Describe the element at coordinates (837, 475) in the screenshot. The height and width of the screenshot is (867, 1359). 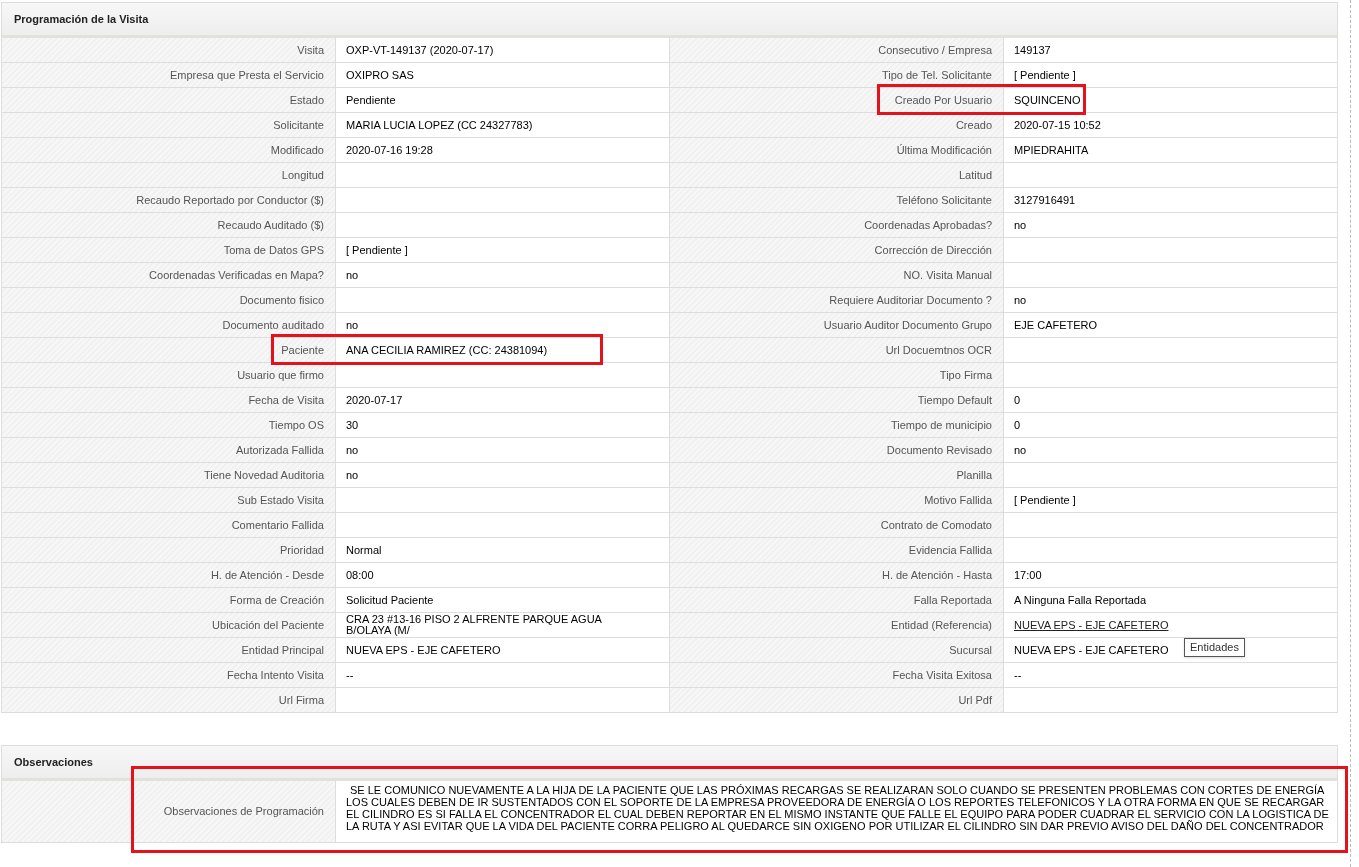
I see `field-label: Planilla` at that location.